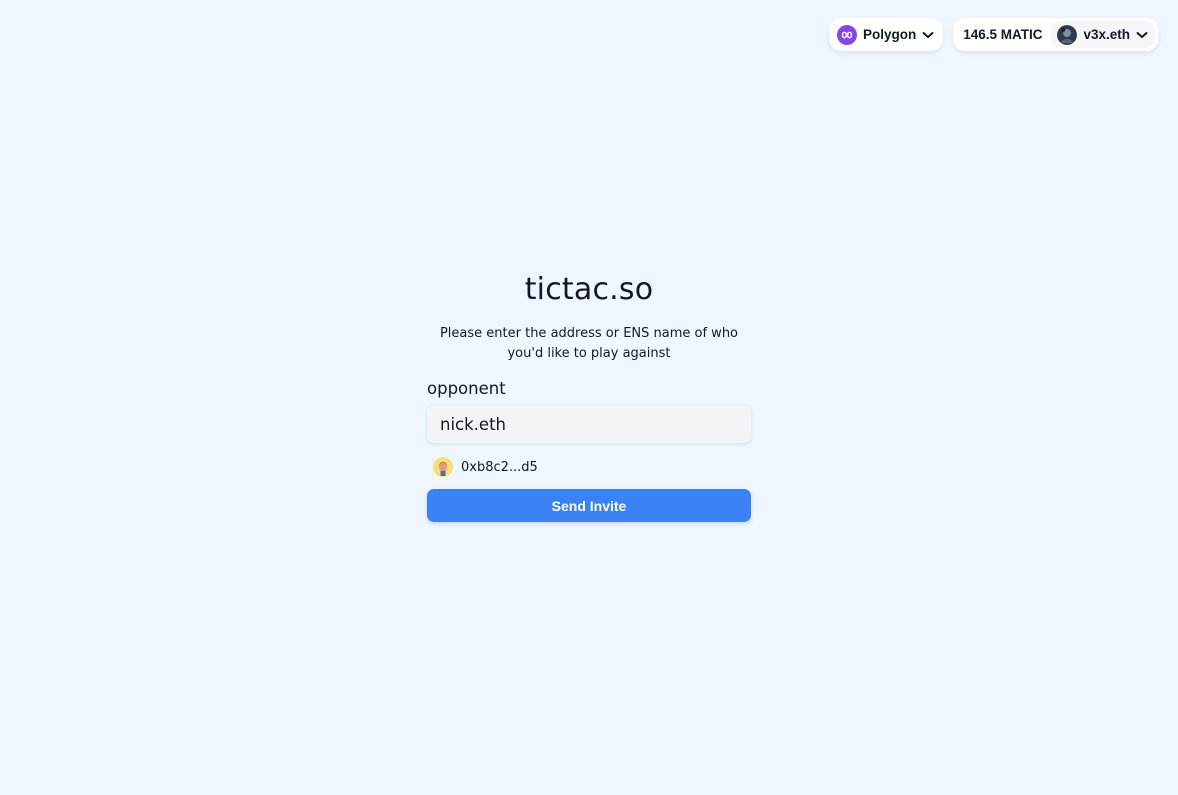 The image size is (1178, 795). What do you see at coordinates (443, 467) in the screenshot?
I see `ens-avatar` at bounding box center [443, 467].